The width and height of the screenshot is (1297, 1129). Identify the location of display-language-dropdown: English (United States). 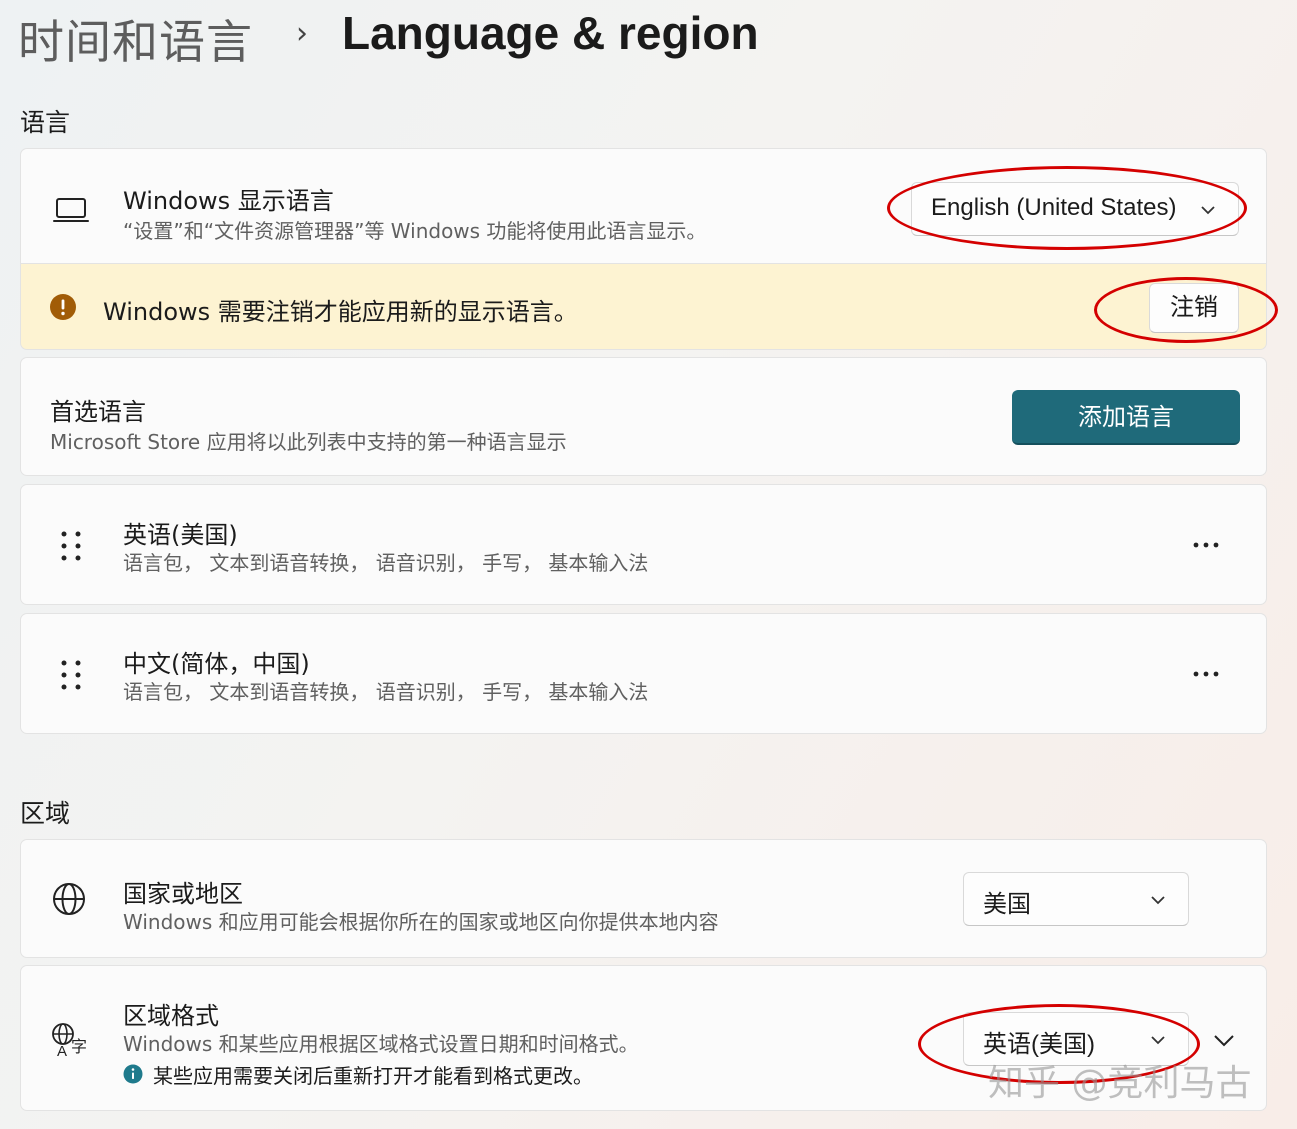
(1075, 209).